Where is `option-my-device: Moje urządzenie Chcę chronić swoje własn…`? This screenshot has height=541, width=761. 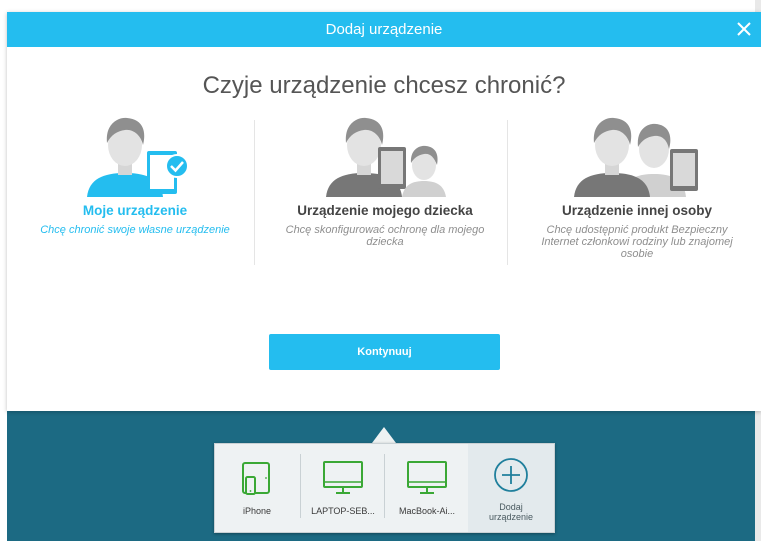
option-my-device: Moje urządzenie Chcę chronić swoje własn… is located at coordinates (135, 176).